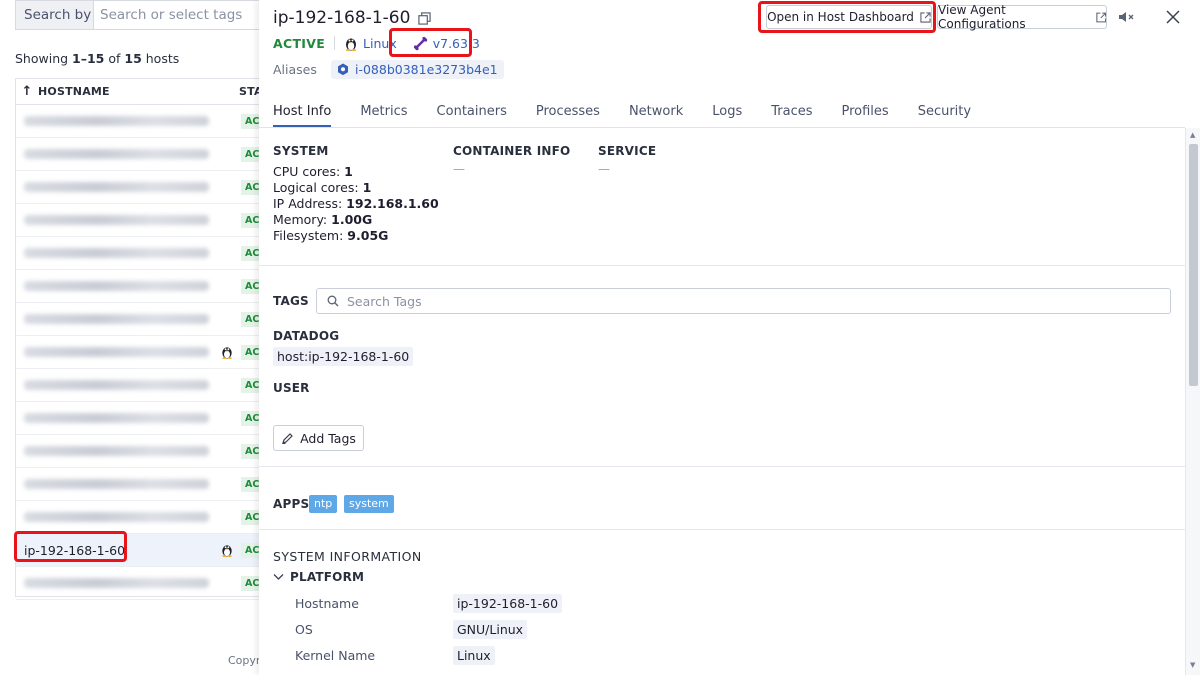 This screenshot has height=675, width=1200. Describe the element at coordinates (352, 219) in the screenshot. I see `system-info-value: 1.00G` at that location.